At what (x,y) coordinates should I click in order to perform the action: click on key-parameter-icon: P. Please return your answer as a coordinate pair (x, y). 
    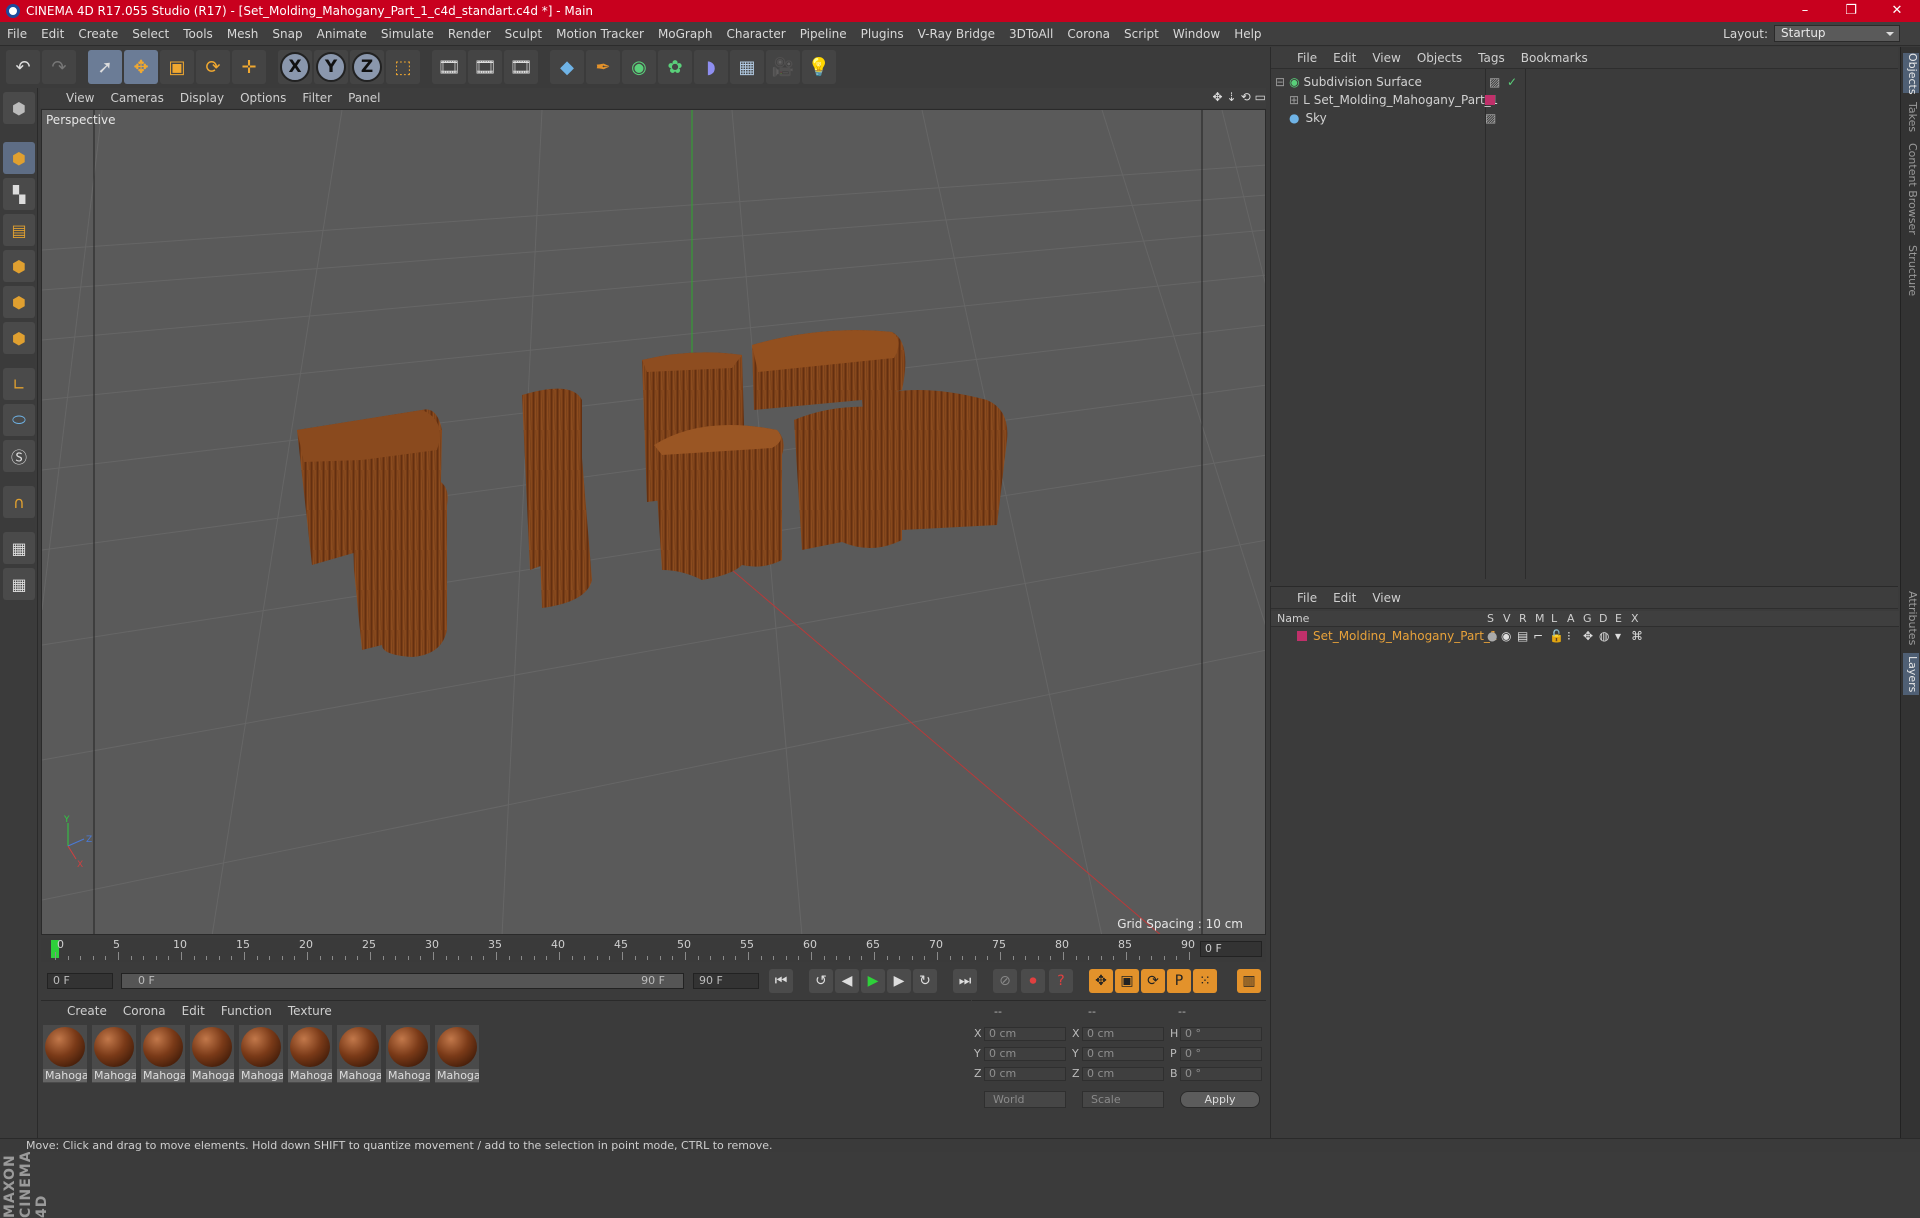
    Looking at the image, I should click on (1179, 981).